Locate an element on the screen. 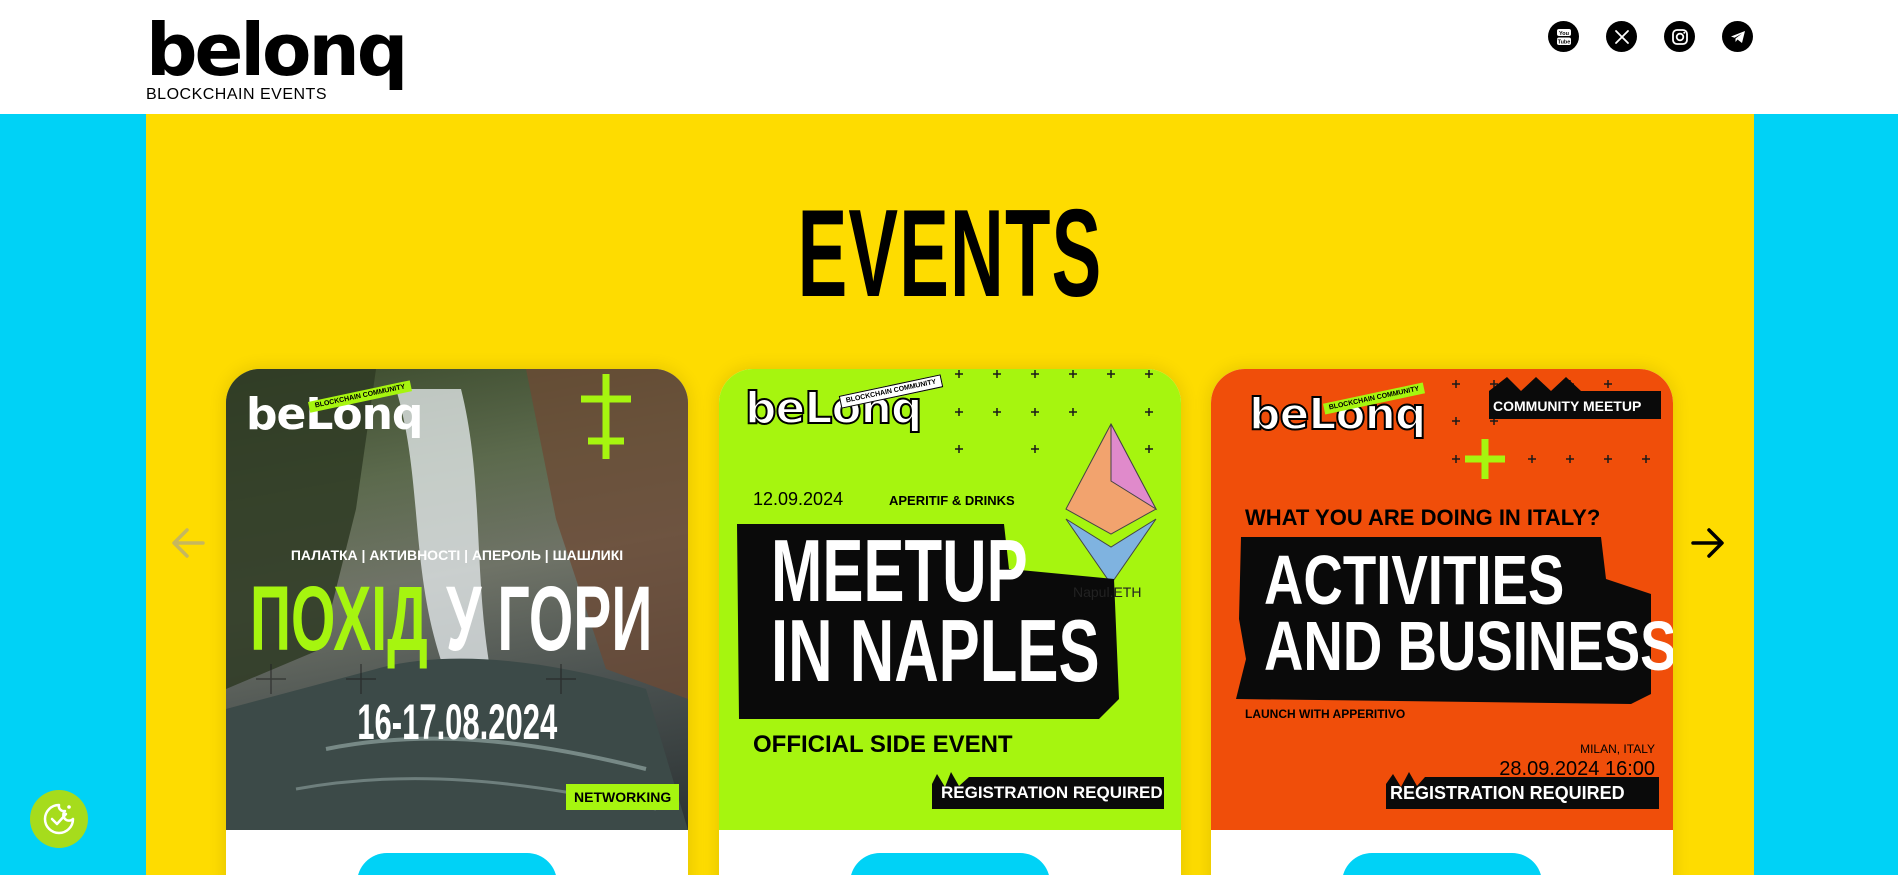  site-header: belonq BLOCKCHAIN EVENTS You Tube is located at coordinates (949, 57).